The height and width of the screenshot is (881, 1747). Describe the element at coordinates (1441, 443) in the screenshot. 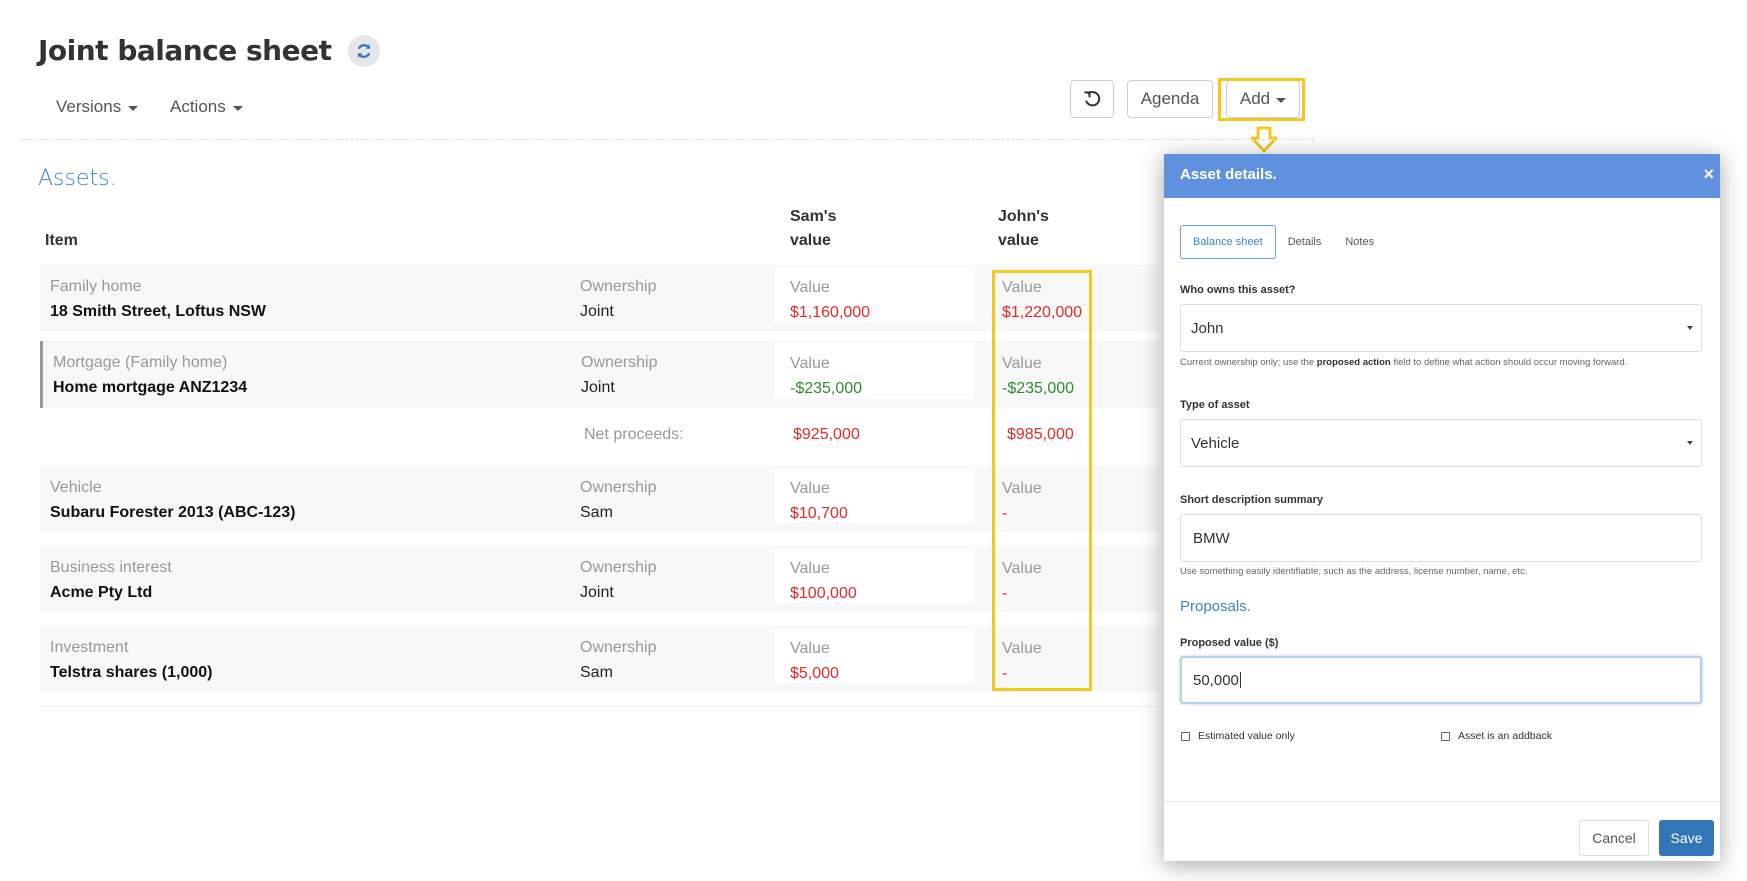

I see `type-select: Vehicle` at that location.